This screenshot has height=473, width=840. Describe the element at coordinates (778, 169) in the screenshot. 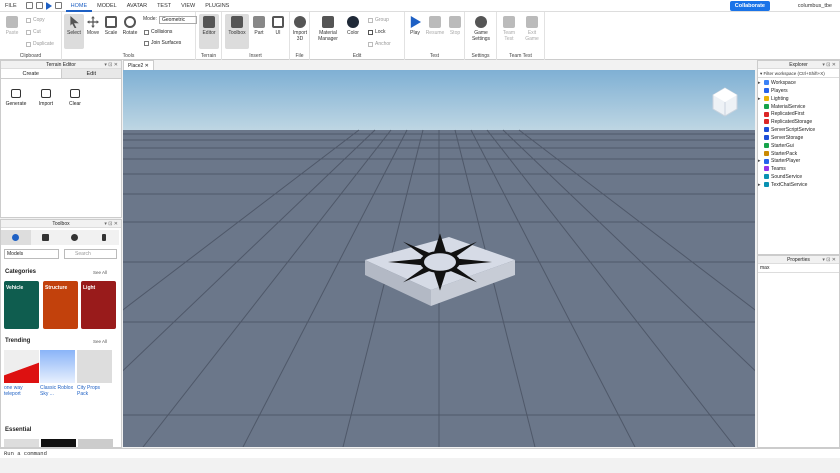

I see `explorer-item-label: Teams` at that location.